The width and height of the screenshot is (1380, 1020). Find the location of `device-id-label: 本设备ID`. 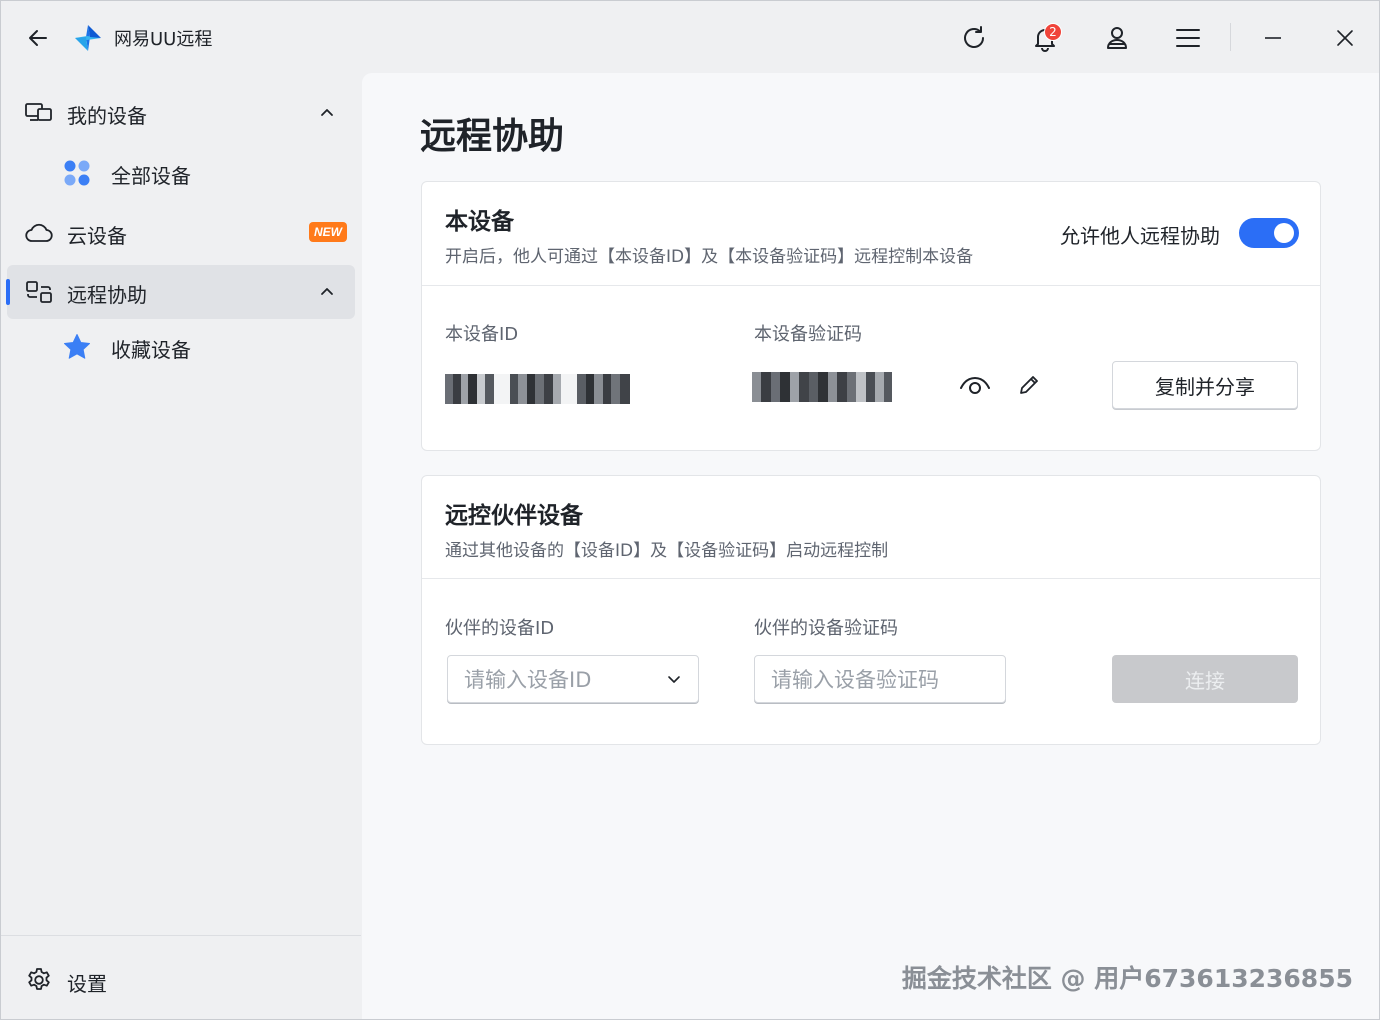

device-id-label: 本设备ID is located at coordinates (482, 334).